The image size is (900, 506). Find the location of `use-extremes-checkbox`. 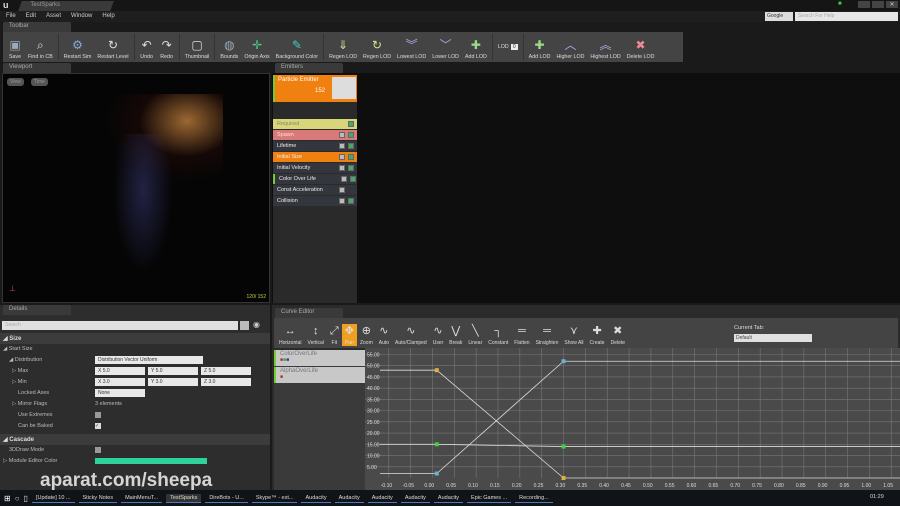

use-extremes-checkbox is located at coordinates (98, 415).